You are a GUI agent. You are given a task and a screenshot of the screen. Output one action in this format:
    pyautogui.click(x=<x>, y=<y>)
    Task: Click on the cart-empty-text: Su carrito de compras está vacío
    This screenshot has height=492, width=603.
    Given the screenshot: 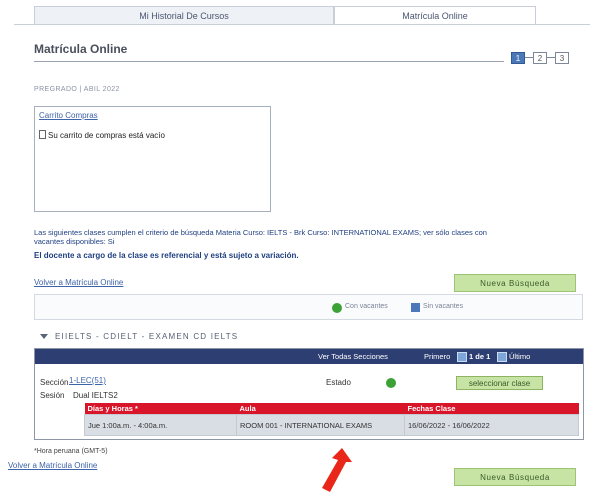 What is the action you would take?
    pyautogui.click(x=106, y=135)
    